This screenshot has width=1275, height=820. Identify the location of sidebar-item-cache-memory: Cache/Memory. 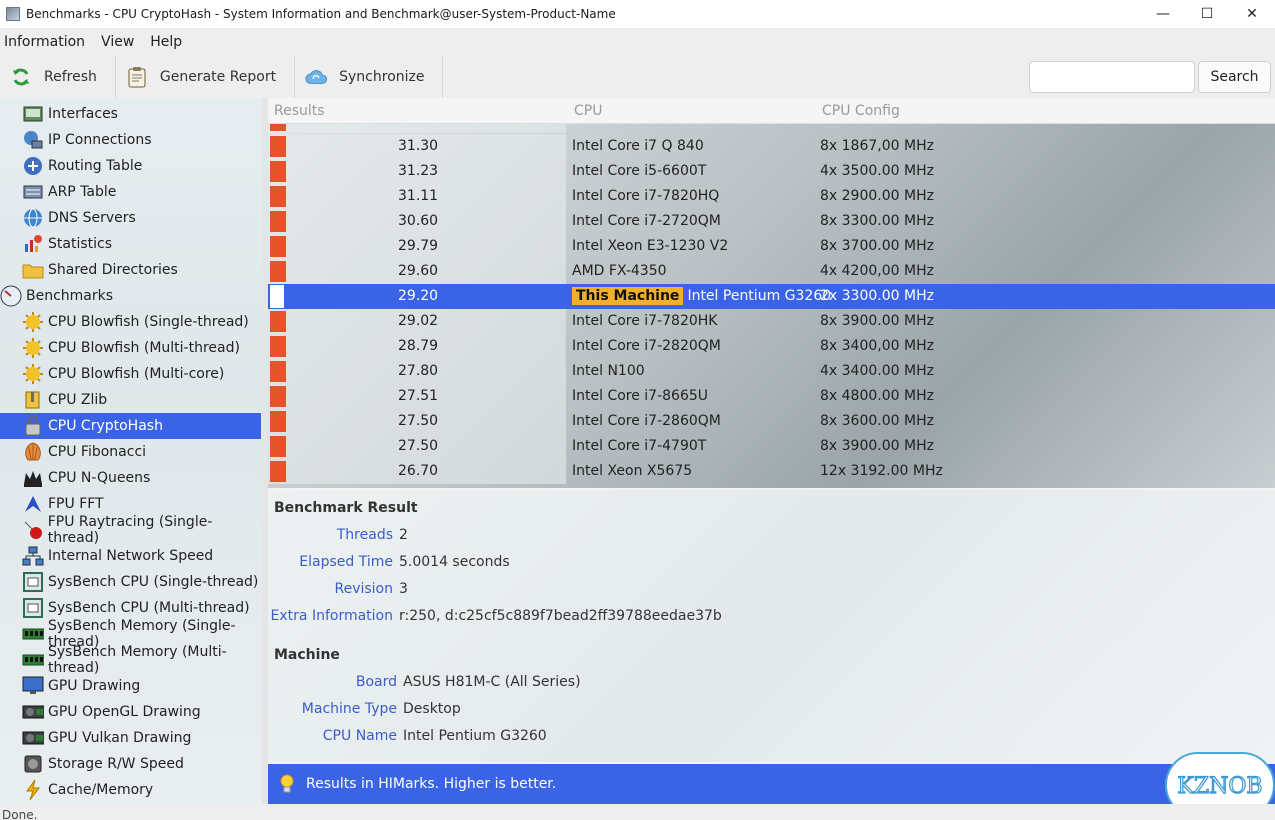
(130, 790).